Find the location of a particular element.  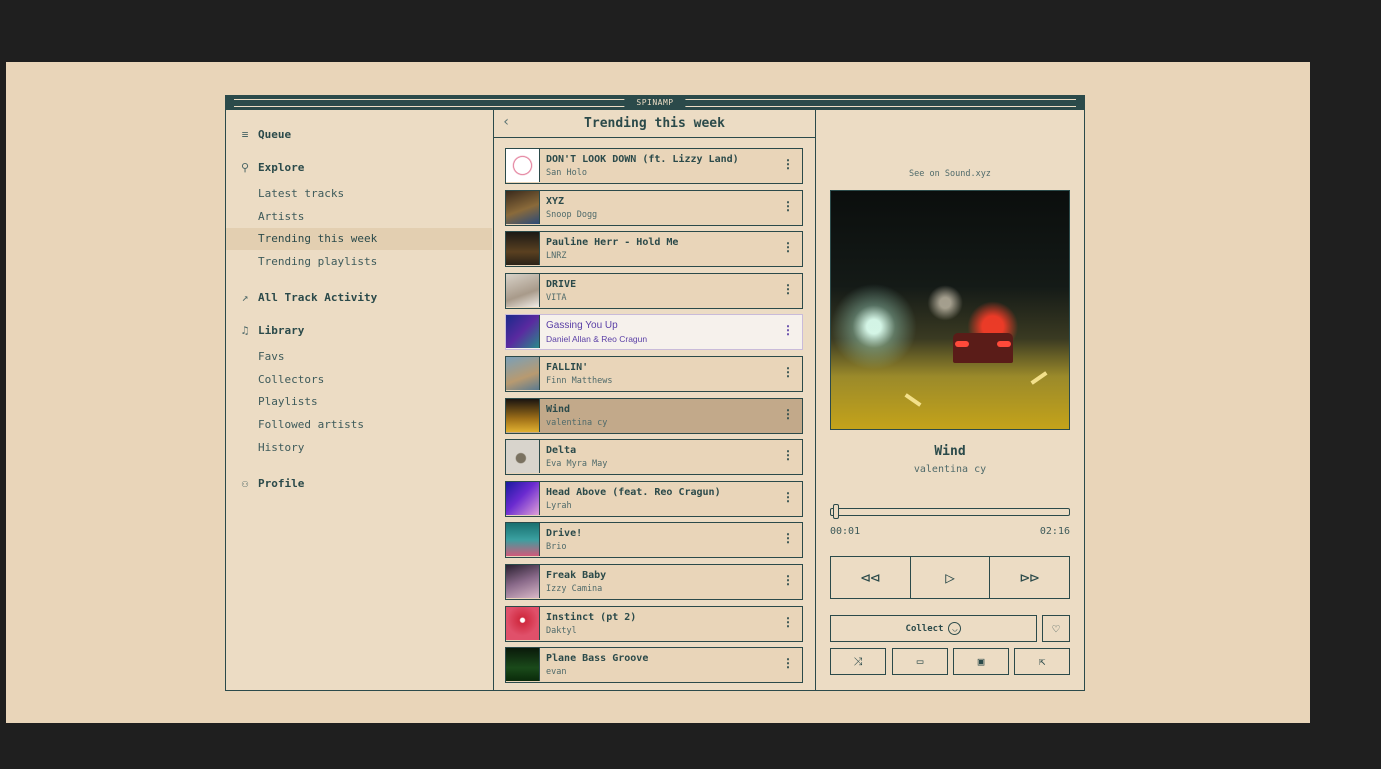

track-artist: Daniel Allan & Reo Cragun is located at coordinates (597, 339).